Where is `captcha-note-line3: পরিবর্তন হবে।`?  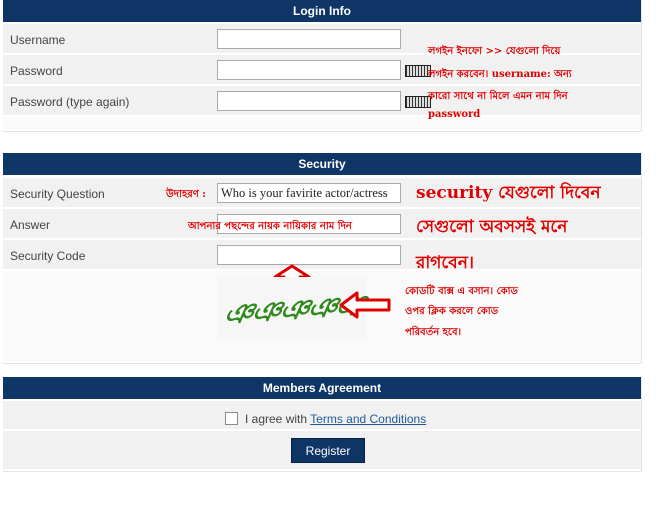 captcha-note-line3: পরিবর্তন হবে। is located at coordinates (433, 332).